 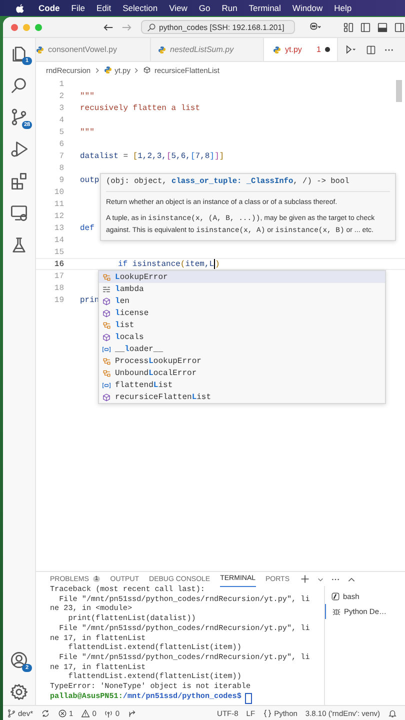 I want to click on line-number: 11, so click(x=58, y=204).